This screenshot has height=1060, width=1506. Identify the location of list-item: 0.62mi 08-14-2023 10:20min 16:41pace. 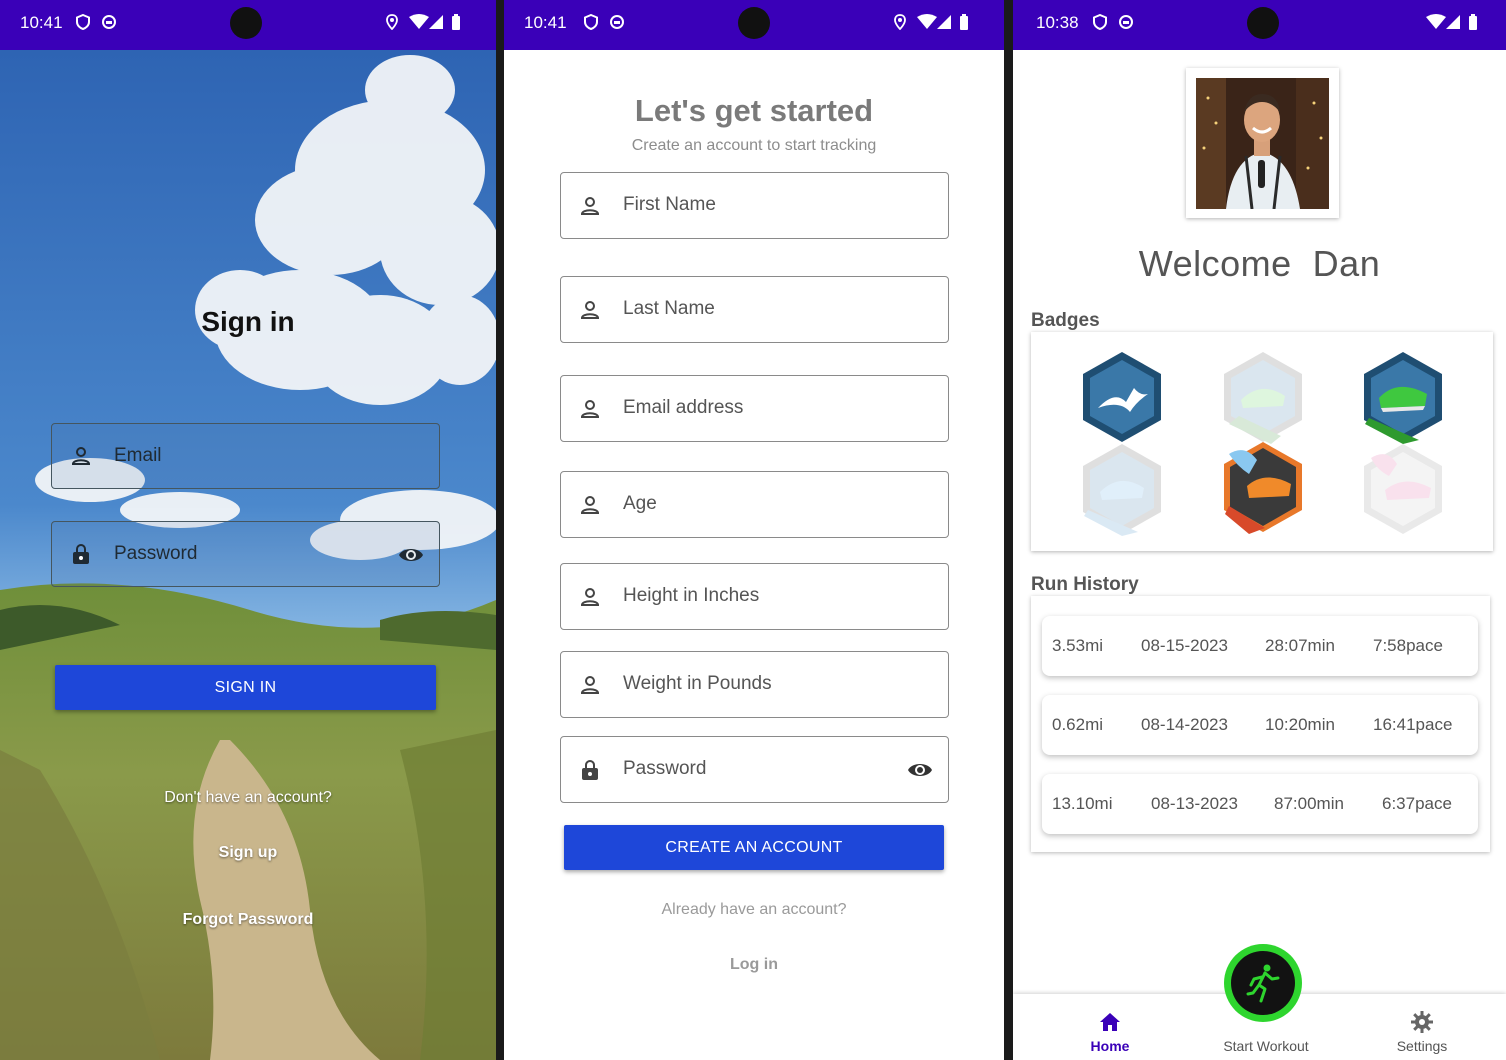
(1260, 725).